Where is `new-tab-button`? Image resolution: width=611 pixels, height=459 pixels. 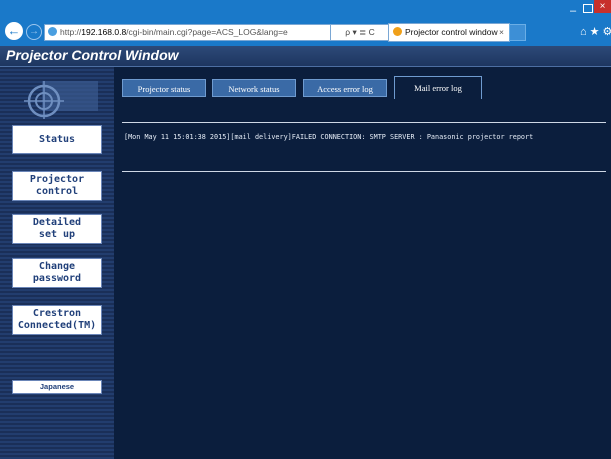 new-tab-button is located at coordinates (517, 32).